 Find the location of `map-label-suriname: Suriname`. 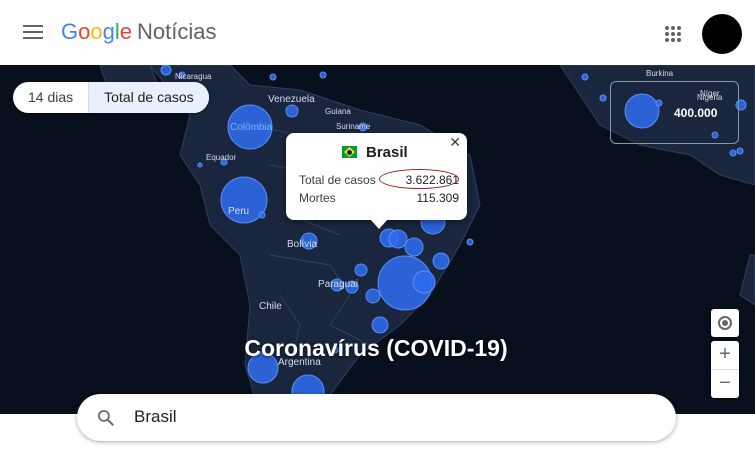

map-label-suriname: Suriname is located at coordinates (353, 126).